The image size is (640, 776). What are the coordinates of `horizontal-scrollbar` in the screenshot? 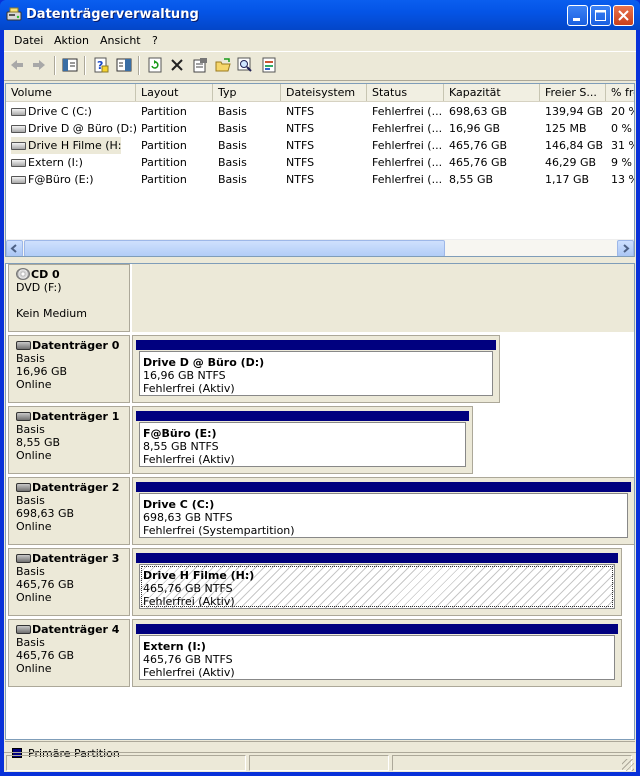 It's located at (320, 247).